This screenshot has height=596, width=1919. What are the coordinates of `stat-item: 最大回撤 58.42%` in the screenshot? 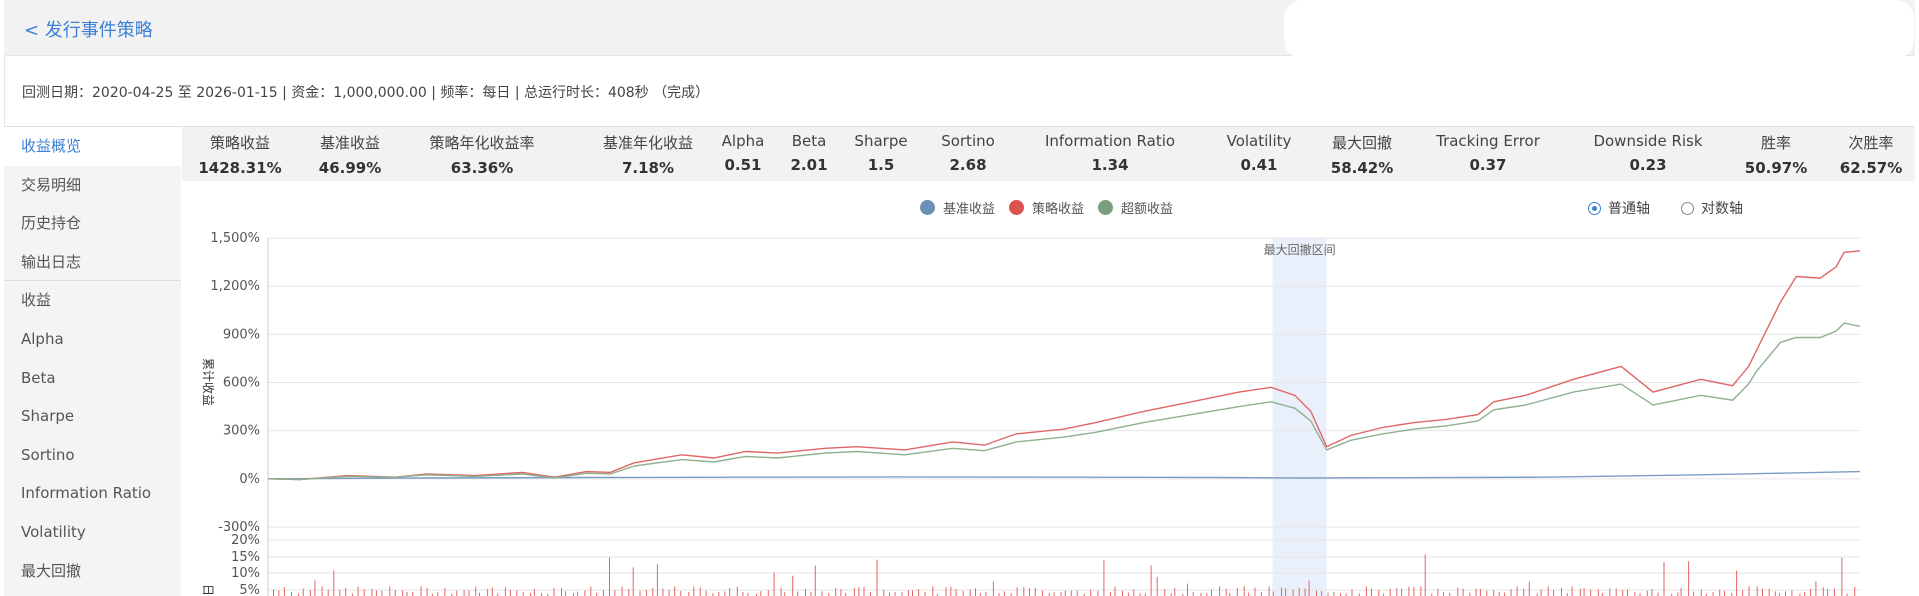 It's located at (1362, 152).